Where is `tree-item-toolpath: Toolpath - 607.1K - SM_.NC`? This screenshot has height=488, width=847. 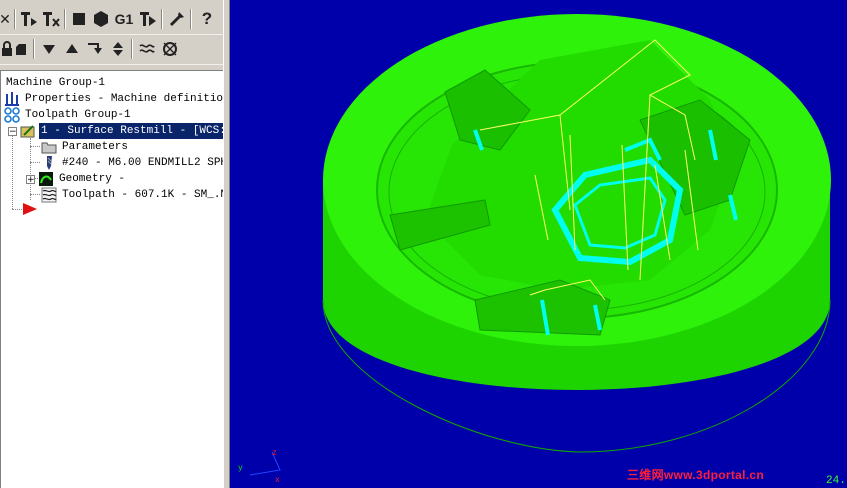 tree-item-toolpath: Toolpath - 607.1K - SM_.NC is located at coordinates (132, 195).